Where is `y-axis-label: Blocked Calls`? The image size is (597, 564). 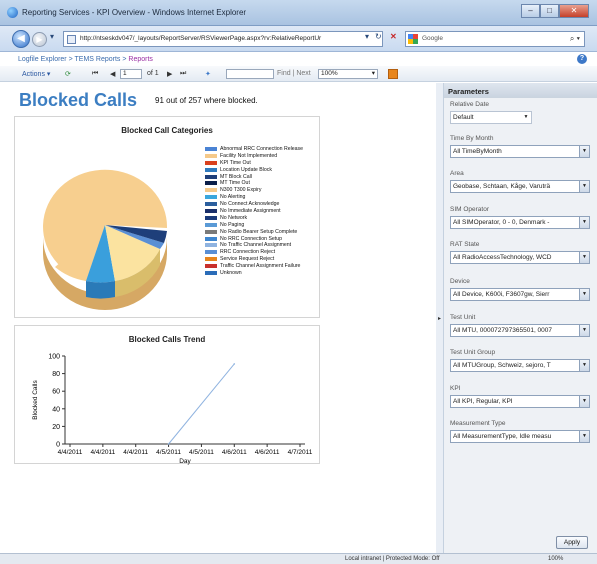
y-axis-label: Blocked Calls is located at coordinates (35, 400).